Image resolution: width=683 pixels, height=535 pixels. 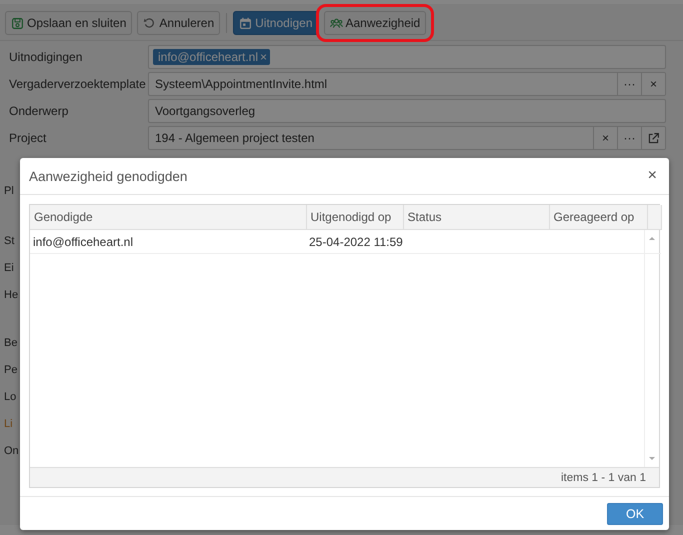 I want to click on open-button, so click(x=653, y=138).